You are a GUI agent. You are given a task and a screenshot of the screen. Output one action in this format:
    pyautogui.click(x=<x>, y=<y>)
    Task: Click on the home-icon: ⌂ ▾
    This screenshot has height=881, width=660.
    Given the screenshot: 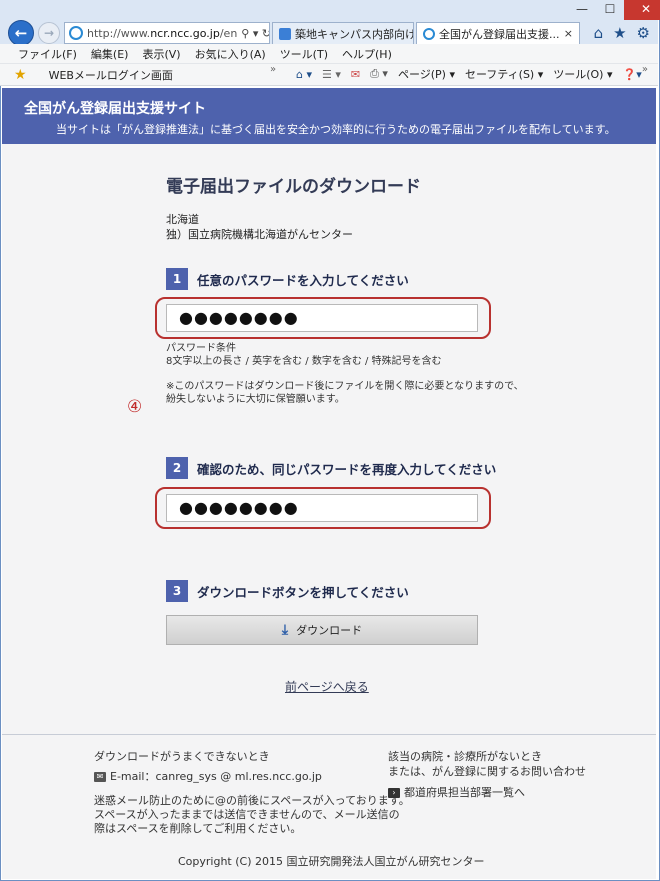 What is the action you would take?
    pyautogui.click(x=304, y=74)
    